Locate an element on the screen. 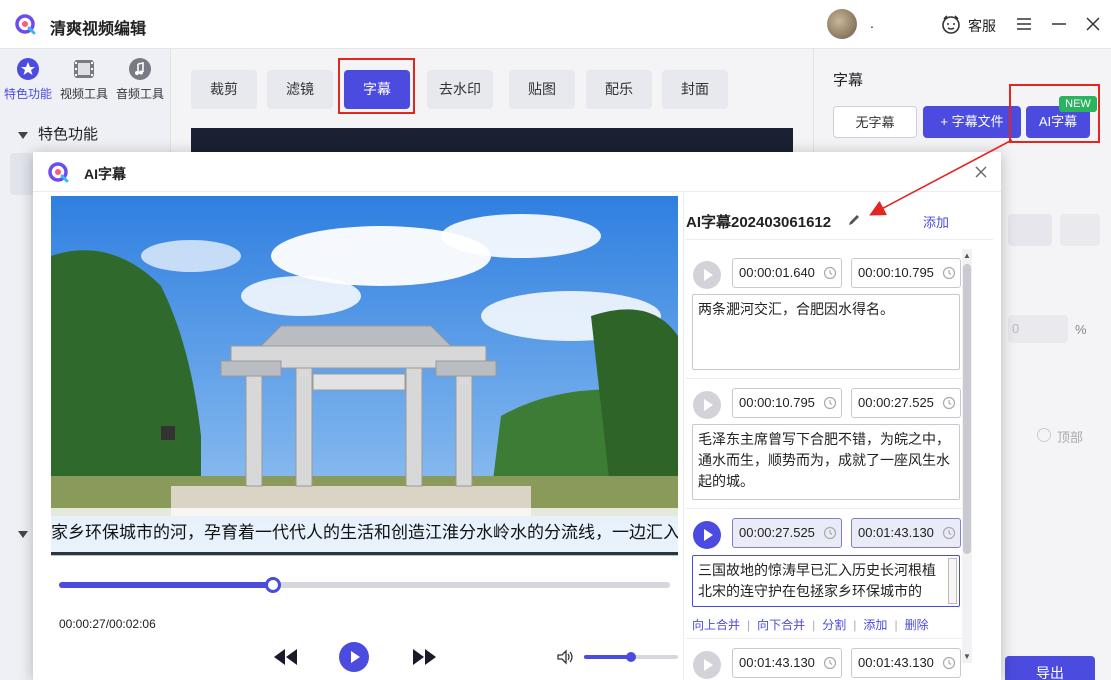 This screenshot has height=680, width=1111. export-button: 导出 is located at coordinates (1050, 668).